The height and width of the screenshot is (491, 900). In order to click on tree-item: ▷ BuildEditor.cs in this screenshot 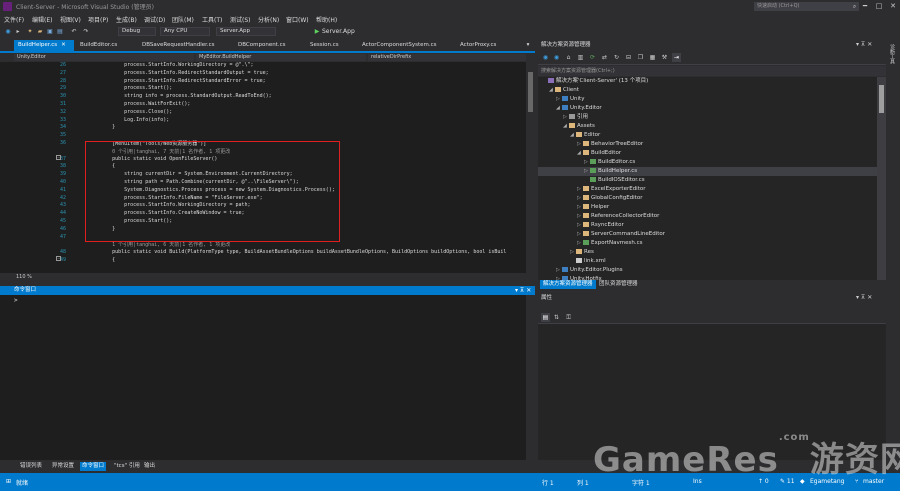, I will do `click(712, 162)`.